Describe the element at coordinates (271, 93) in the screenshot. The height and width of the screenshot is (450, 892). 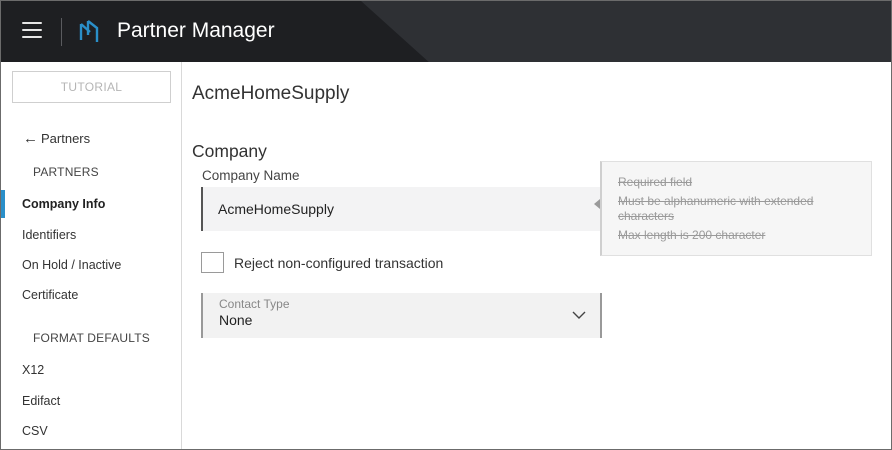
I see `page-title: AcmeHomeSupply` at that location.